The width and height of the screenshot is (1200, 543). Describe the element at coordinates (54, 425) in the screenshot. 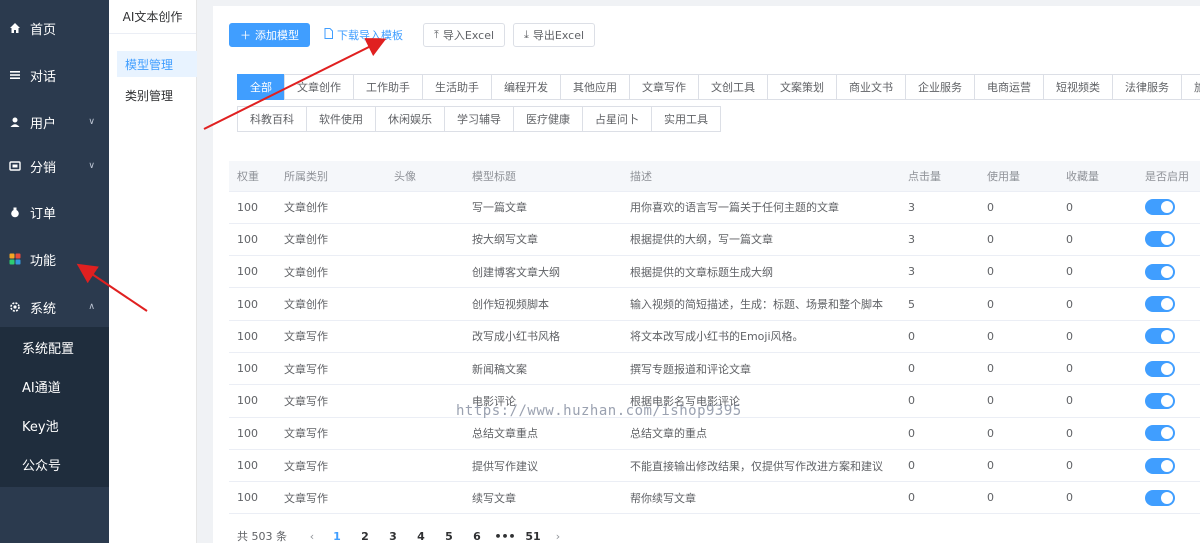

I see `submenu-item-key-pool: Key池` at that location.